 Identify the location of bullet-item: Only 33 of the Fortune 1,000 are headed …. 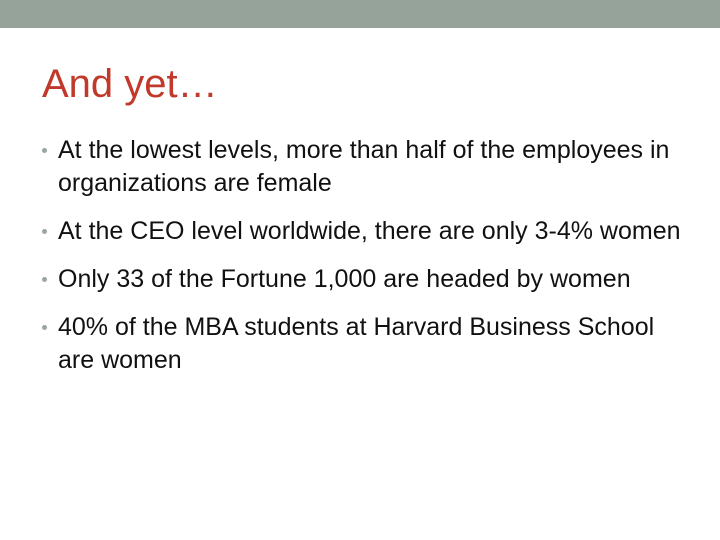
(362, 279).